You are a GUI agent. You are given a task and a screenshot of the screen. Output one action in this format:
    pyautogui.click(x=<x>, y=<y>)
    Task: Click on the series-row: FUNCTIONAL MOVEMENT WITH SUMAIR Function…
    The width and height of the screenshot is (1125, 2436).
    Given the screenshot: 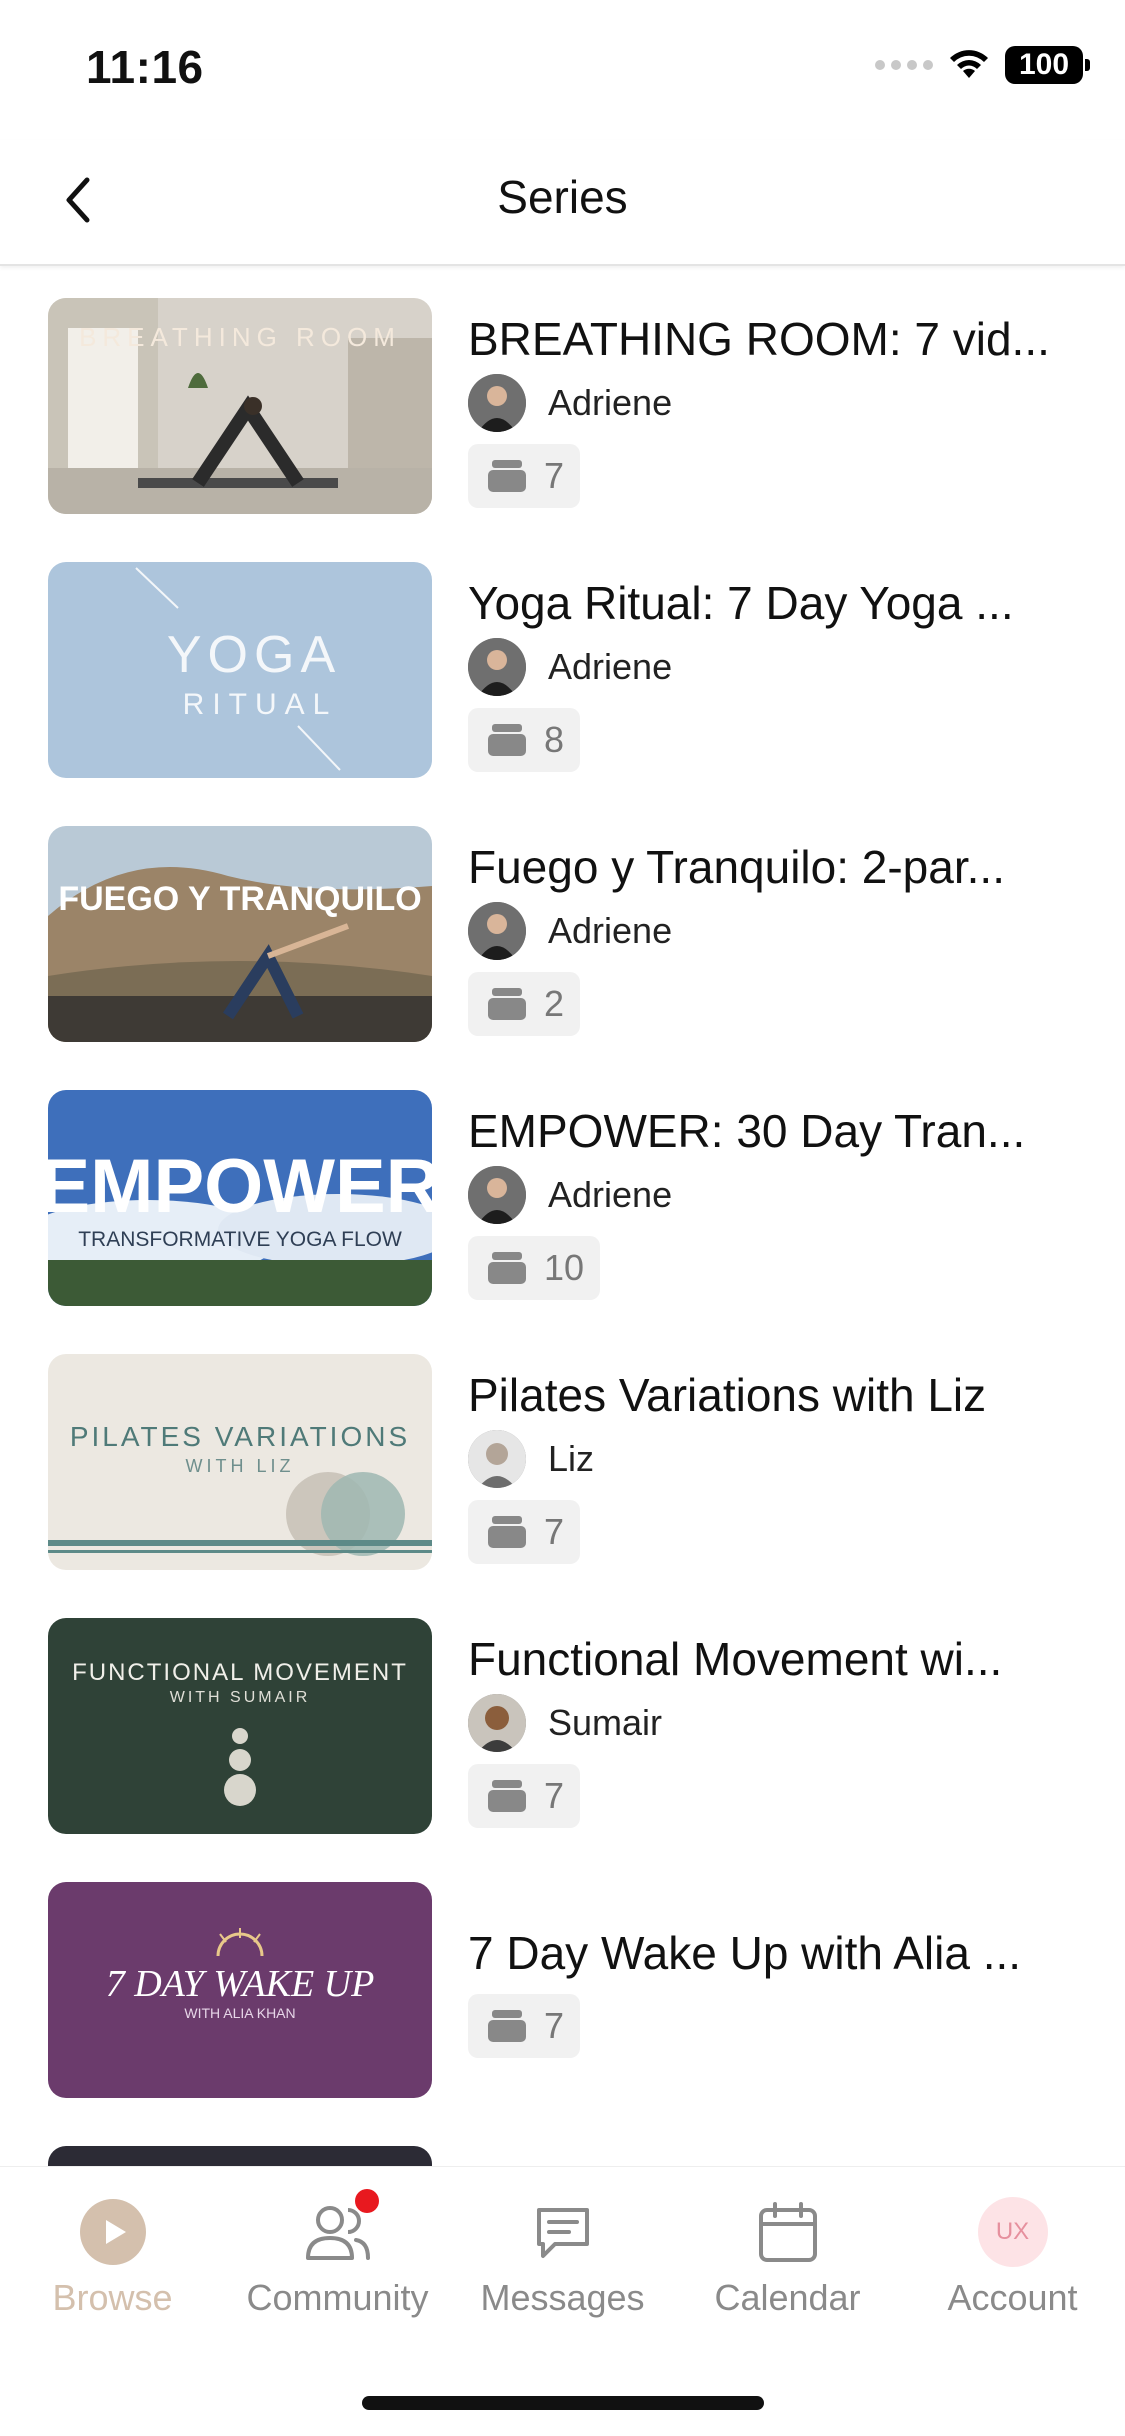 What is the action you would take?
    pyautogui.click(x=562, y=1720)
    